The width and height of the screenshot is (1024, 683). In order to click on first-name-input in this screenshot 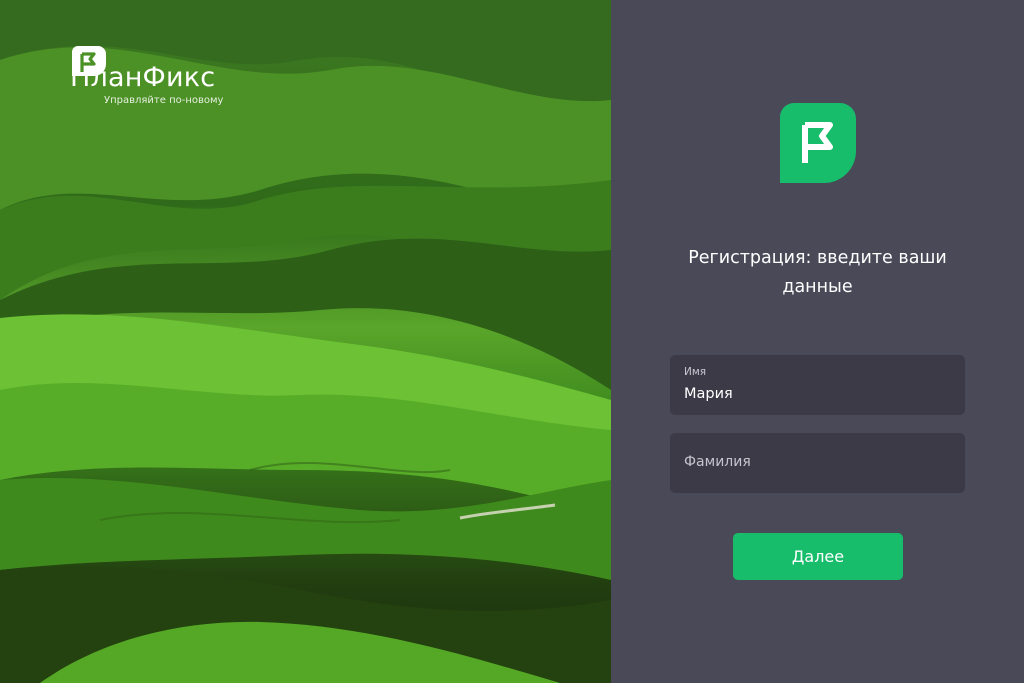, I will do `click(814, 394)`.